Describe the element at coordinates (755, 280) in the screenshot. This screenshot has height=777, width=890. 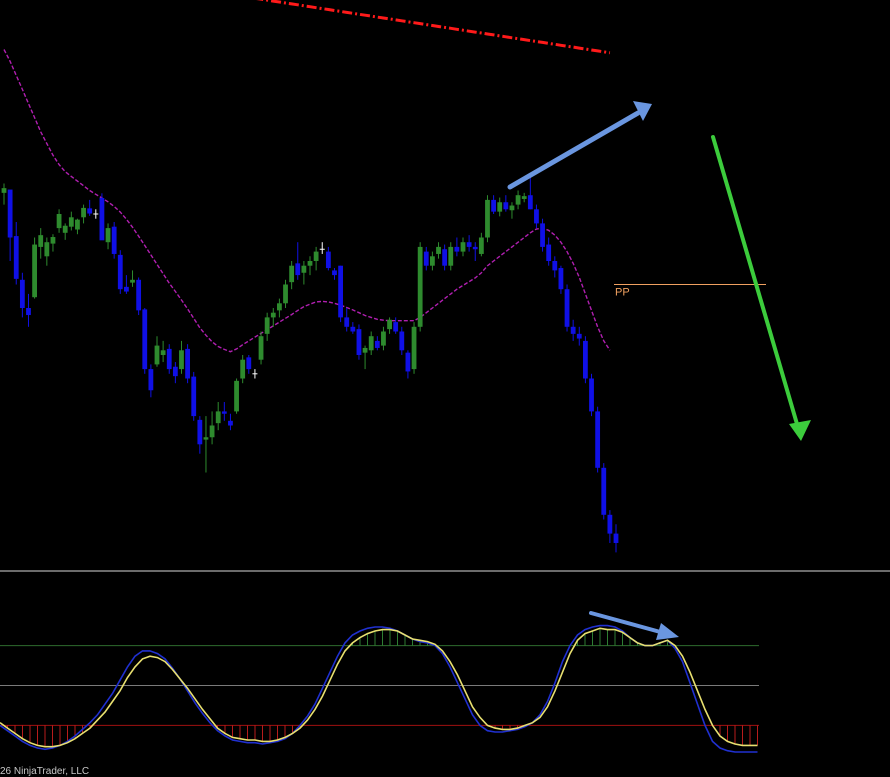
I see `downtrend-arrow-shaft` at that location.